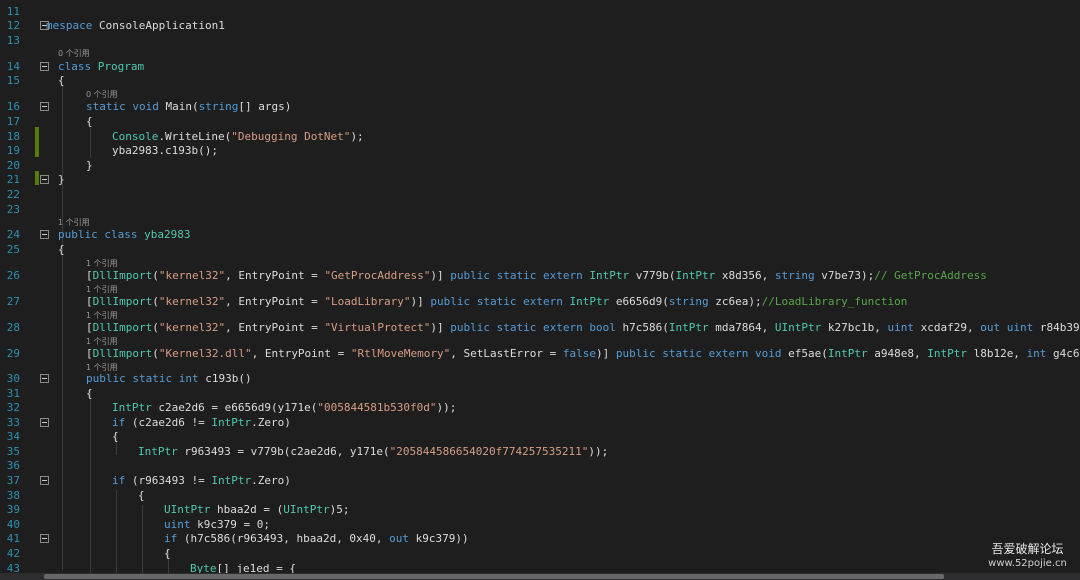  What do you see at coordinates (834, 301) in the screenshot?
I see `comment-token: //LoadLibrary_function` at bounding box center [834, 301].